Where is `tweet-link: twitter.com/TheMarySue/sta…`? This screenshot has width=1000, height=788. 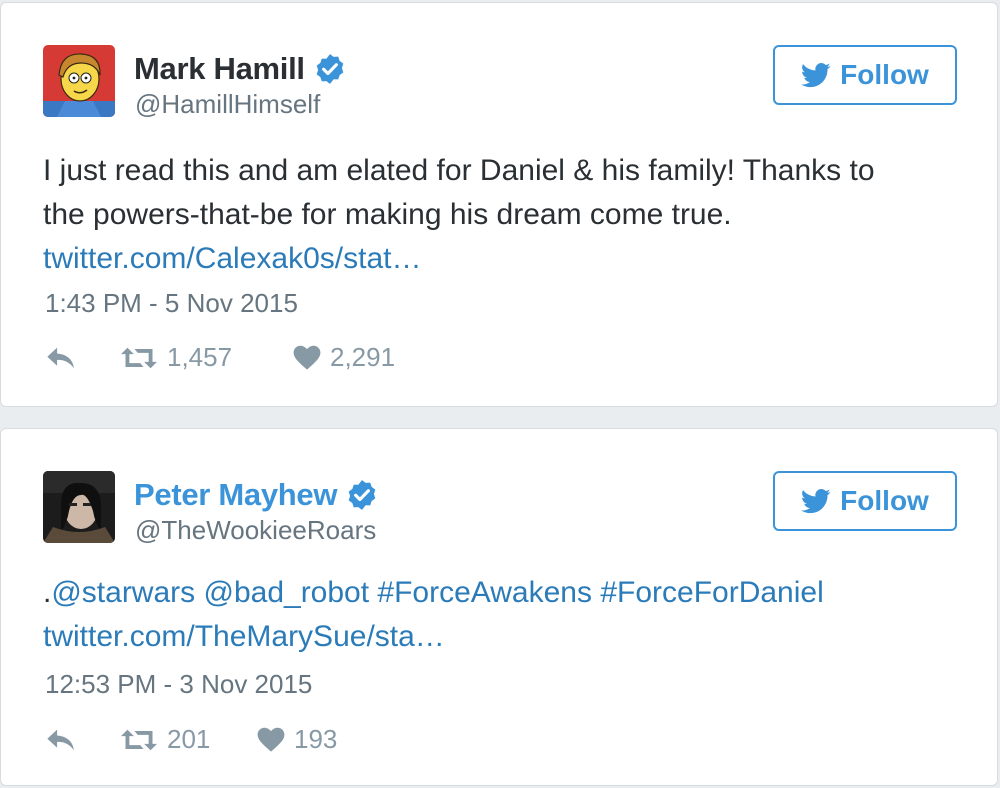 tweet-link: twitter.com/TheMarySue/sta… is located at coordinates (503, 637).